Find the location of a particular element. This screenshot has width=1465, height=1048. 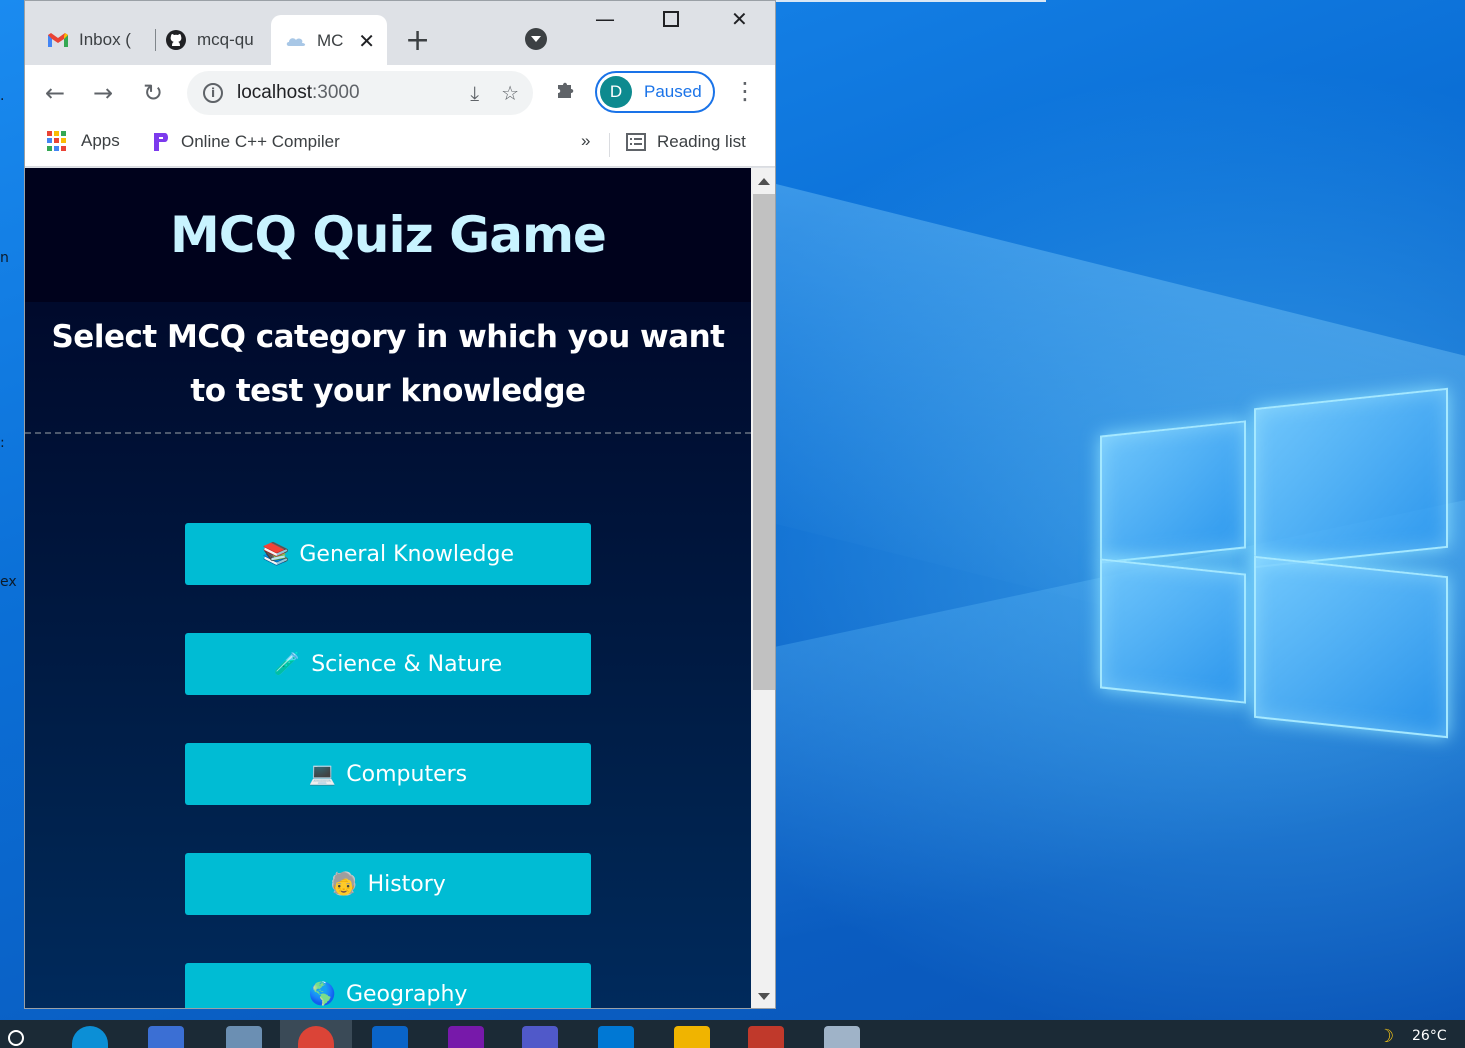

test-tube-icon: 🧪 is located at coordinates (287, 664).